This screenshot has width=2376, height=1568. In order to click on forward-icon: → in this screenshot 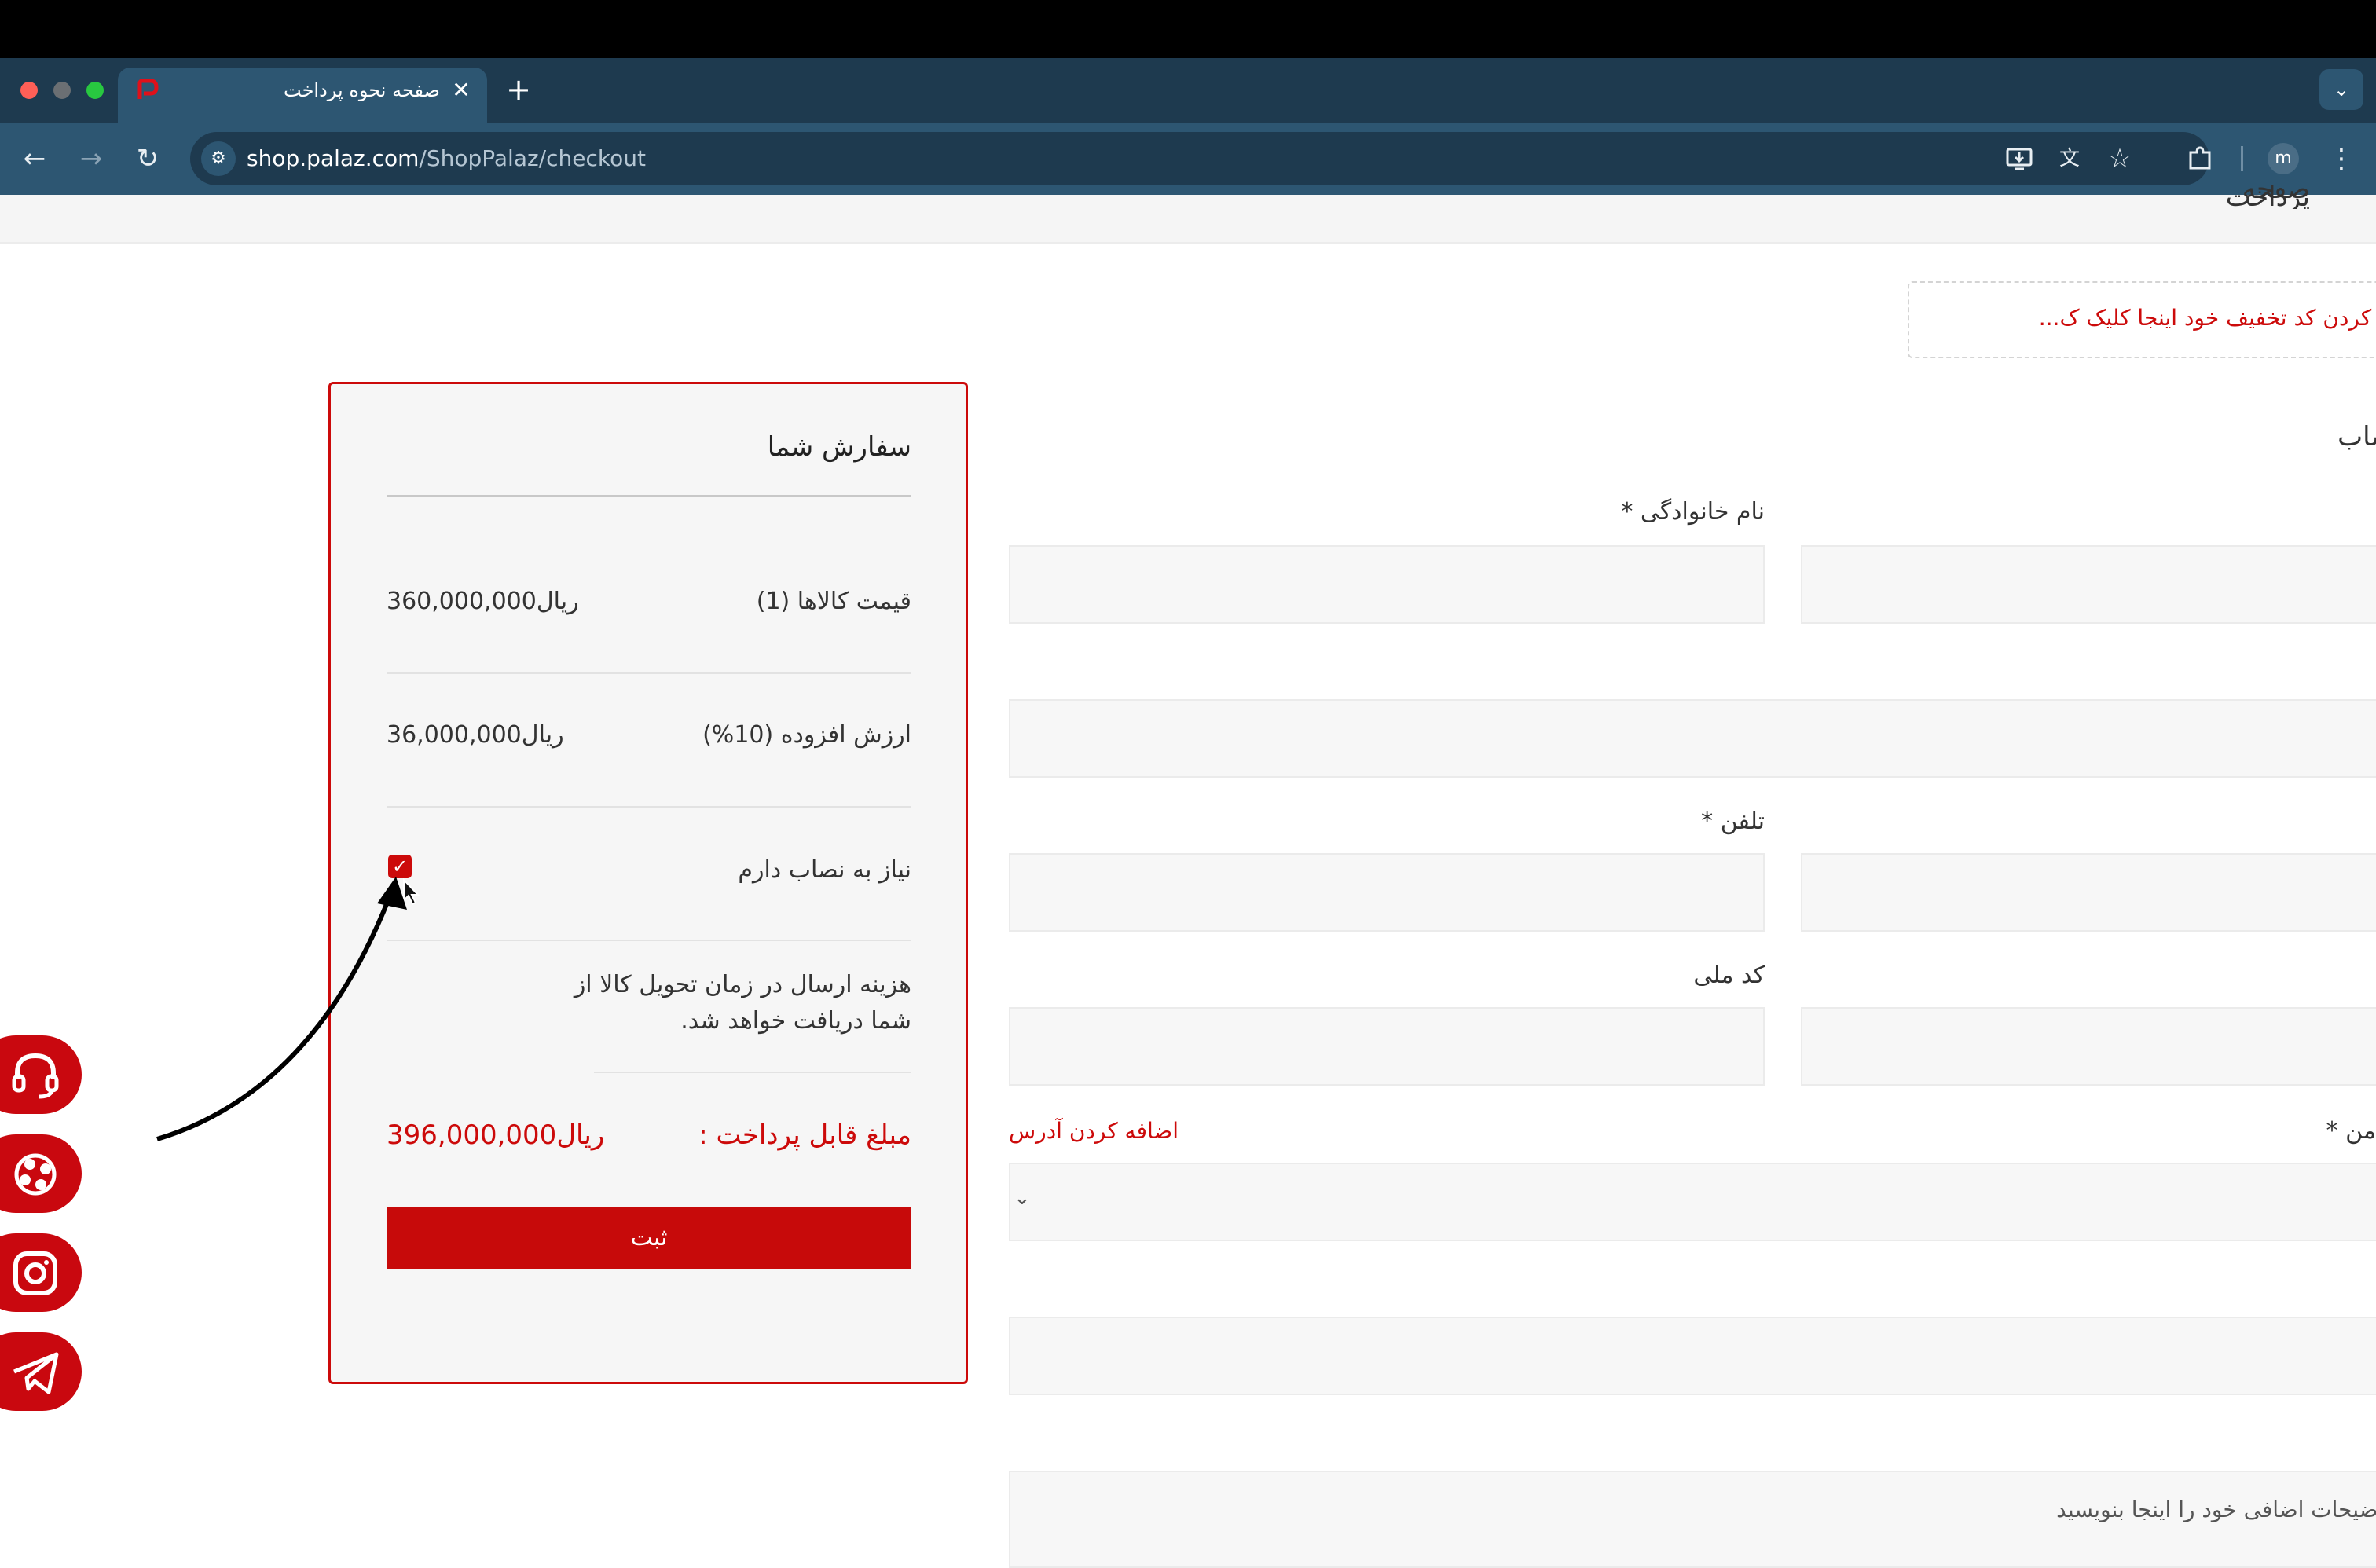, I will do `click(91, 158)`.